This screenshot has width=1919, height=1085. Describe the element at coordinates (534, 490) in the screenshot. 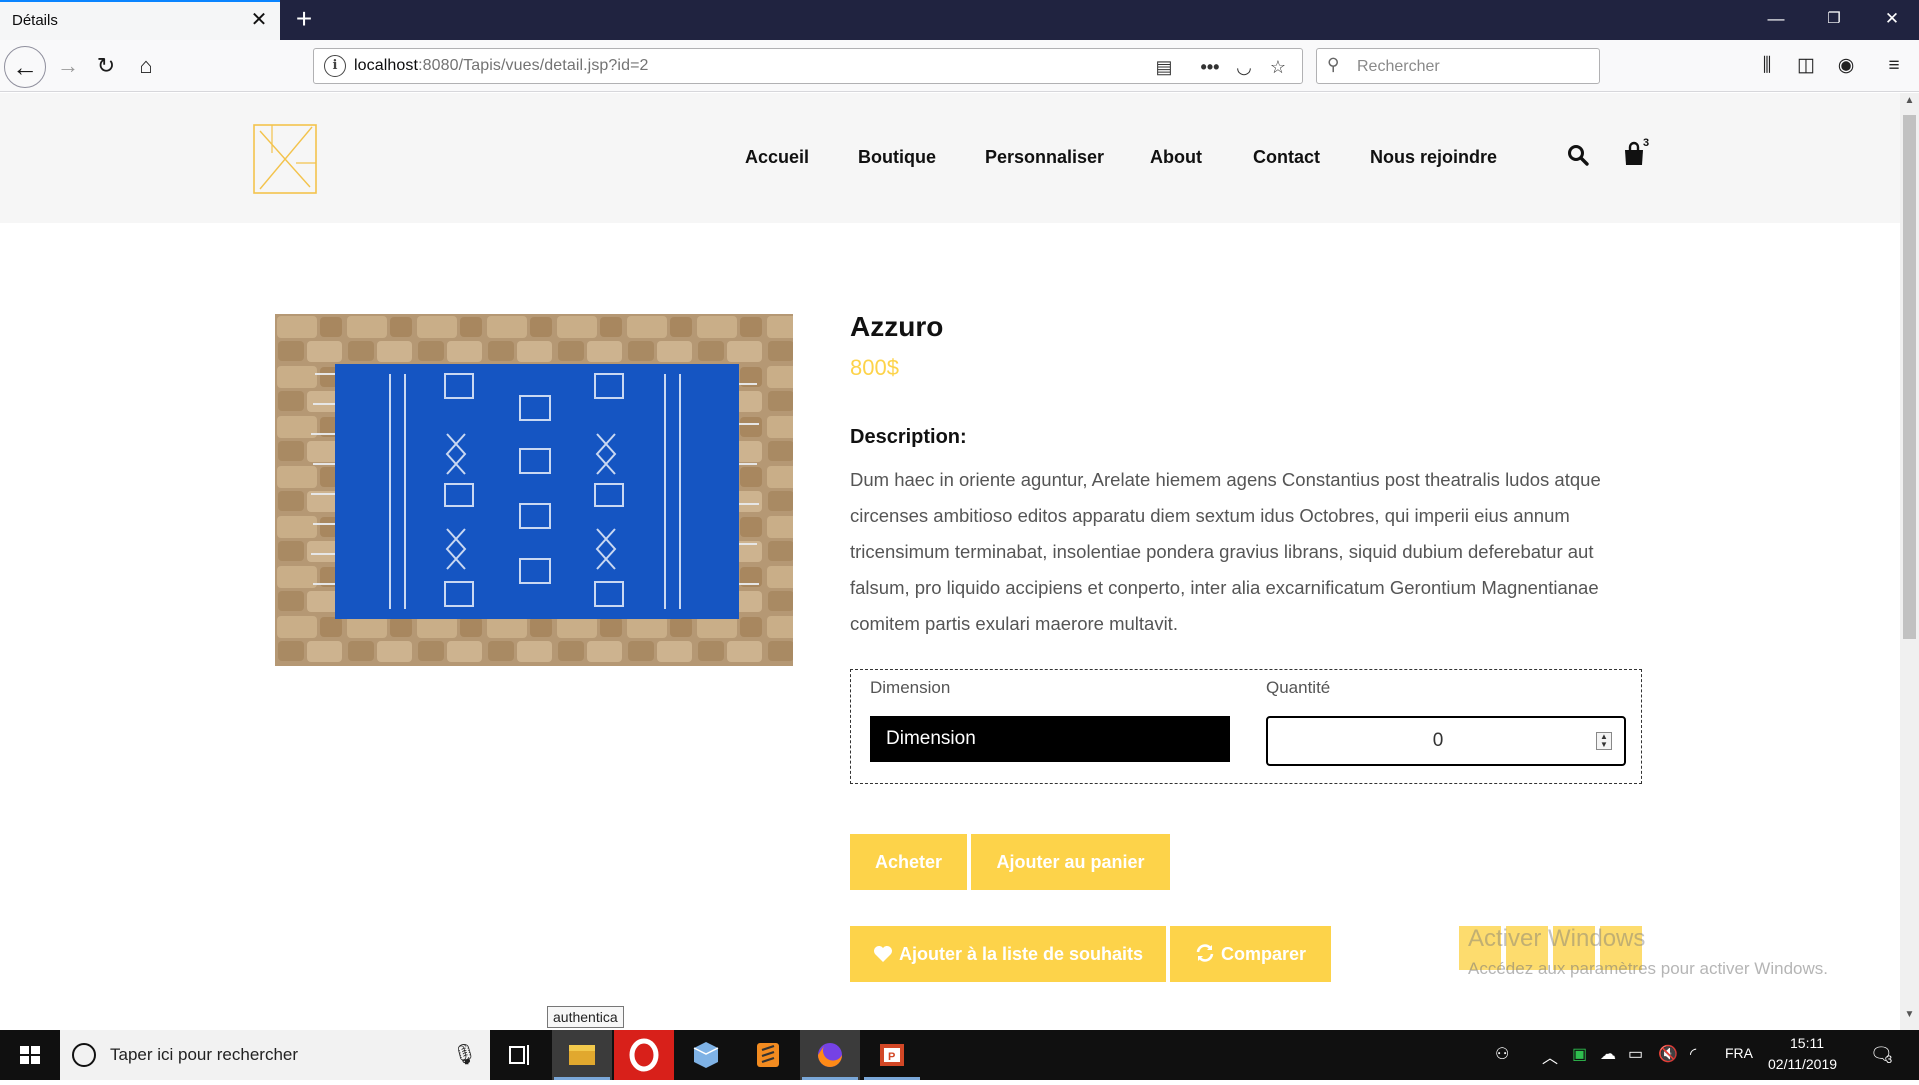

I see `product-image` at that location.